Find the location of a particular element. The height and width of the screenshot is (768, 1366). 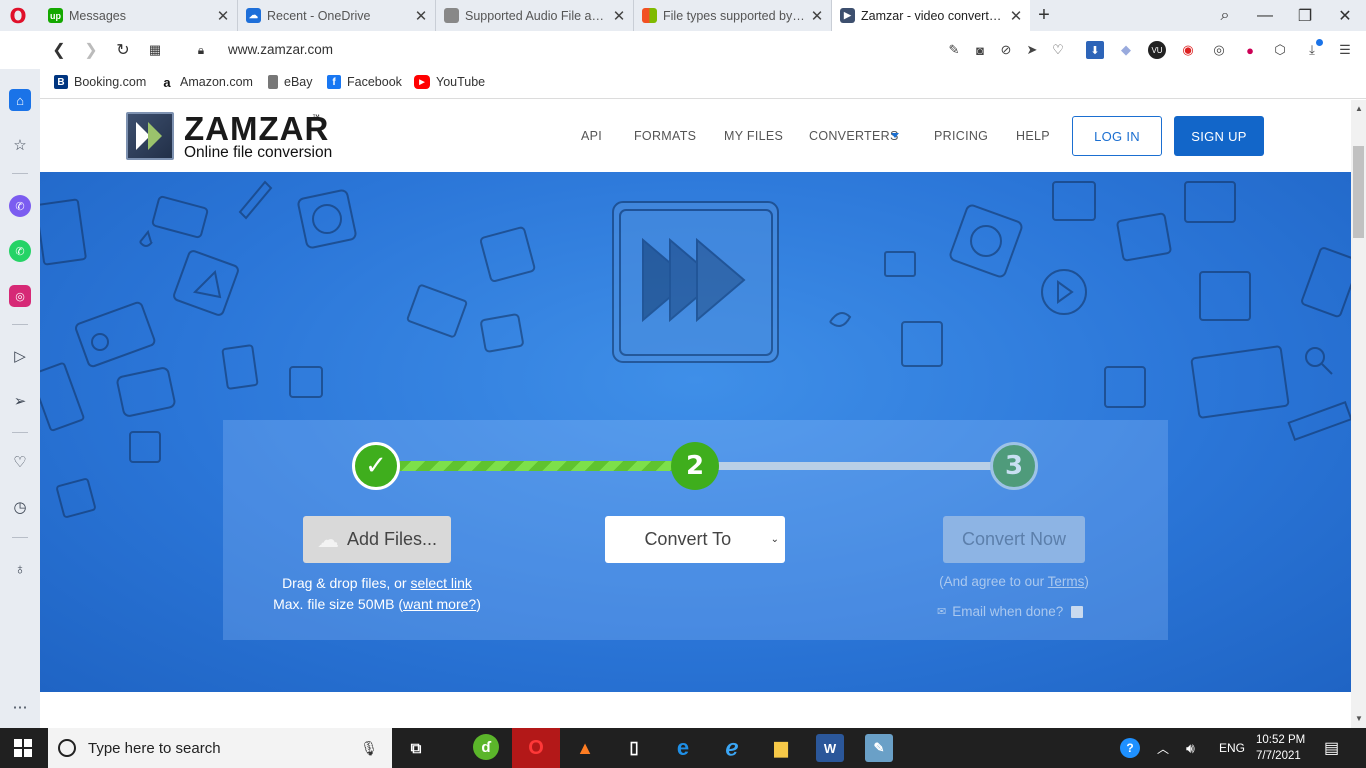

star-icon: ☆ is located at coordinates (20, 145).